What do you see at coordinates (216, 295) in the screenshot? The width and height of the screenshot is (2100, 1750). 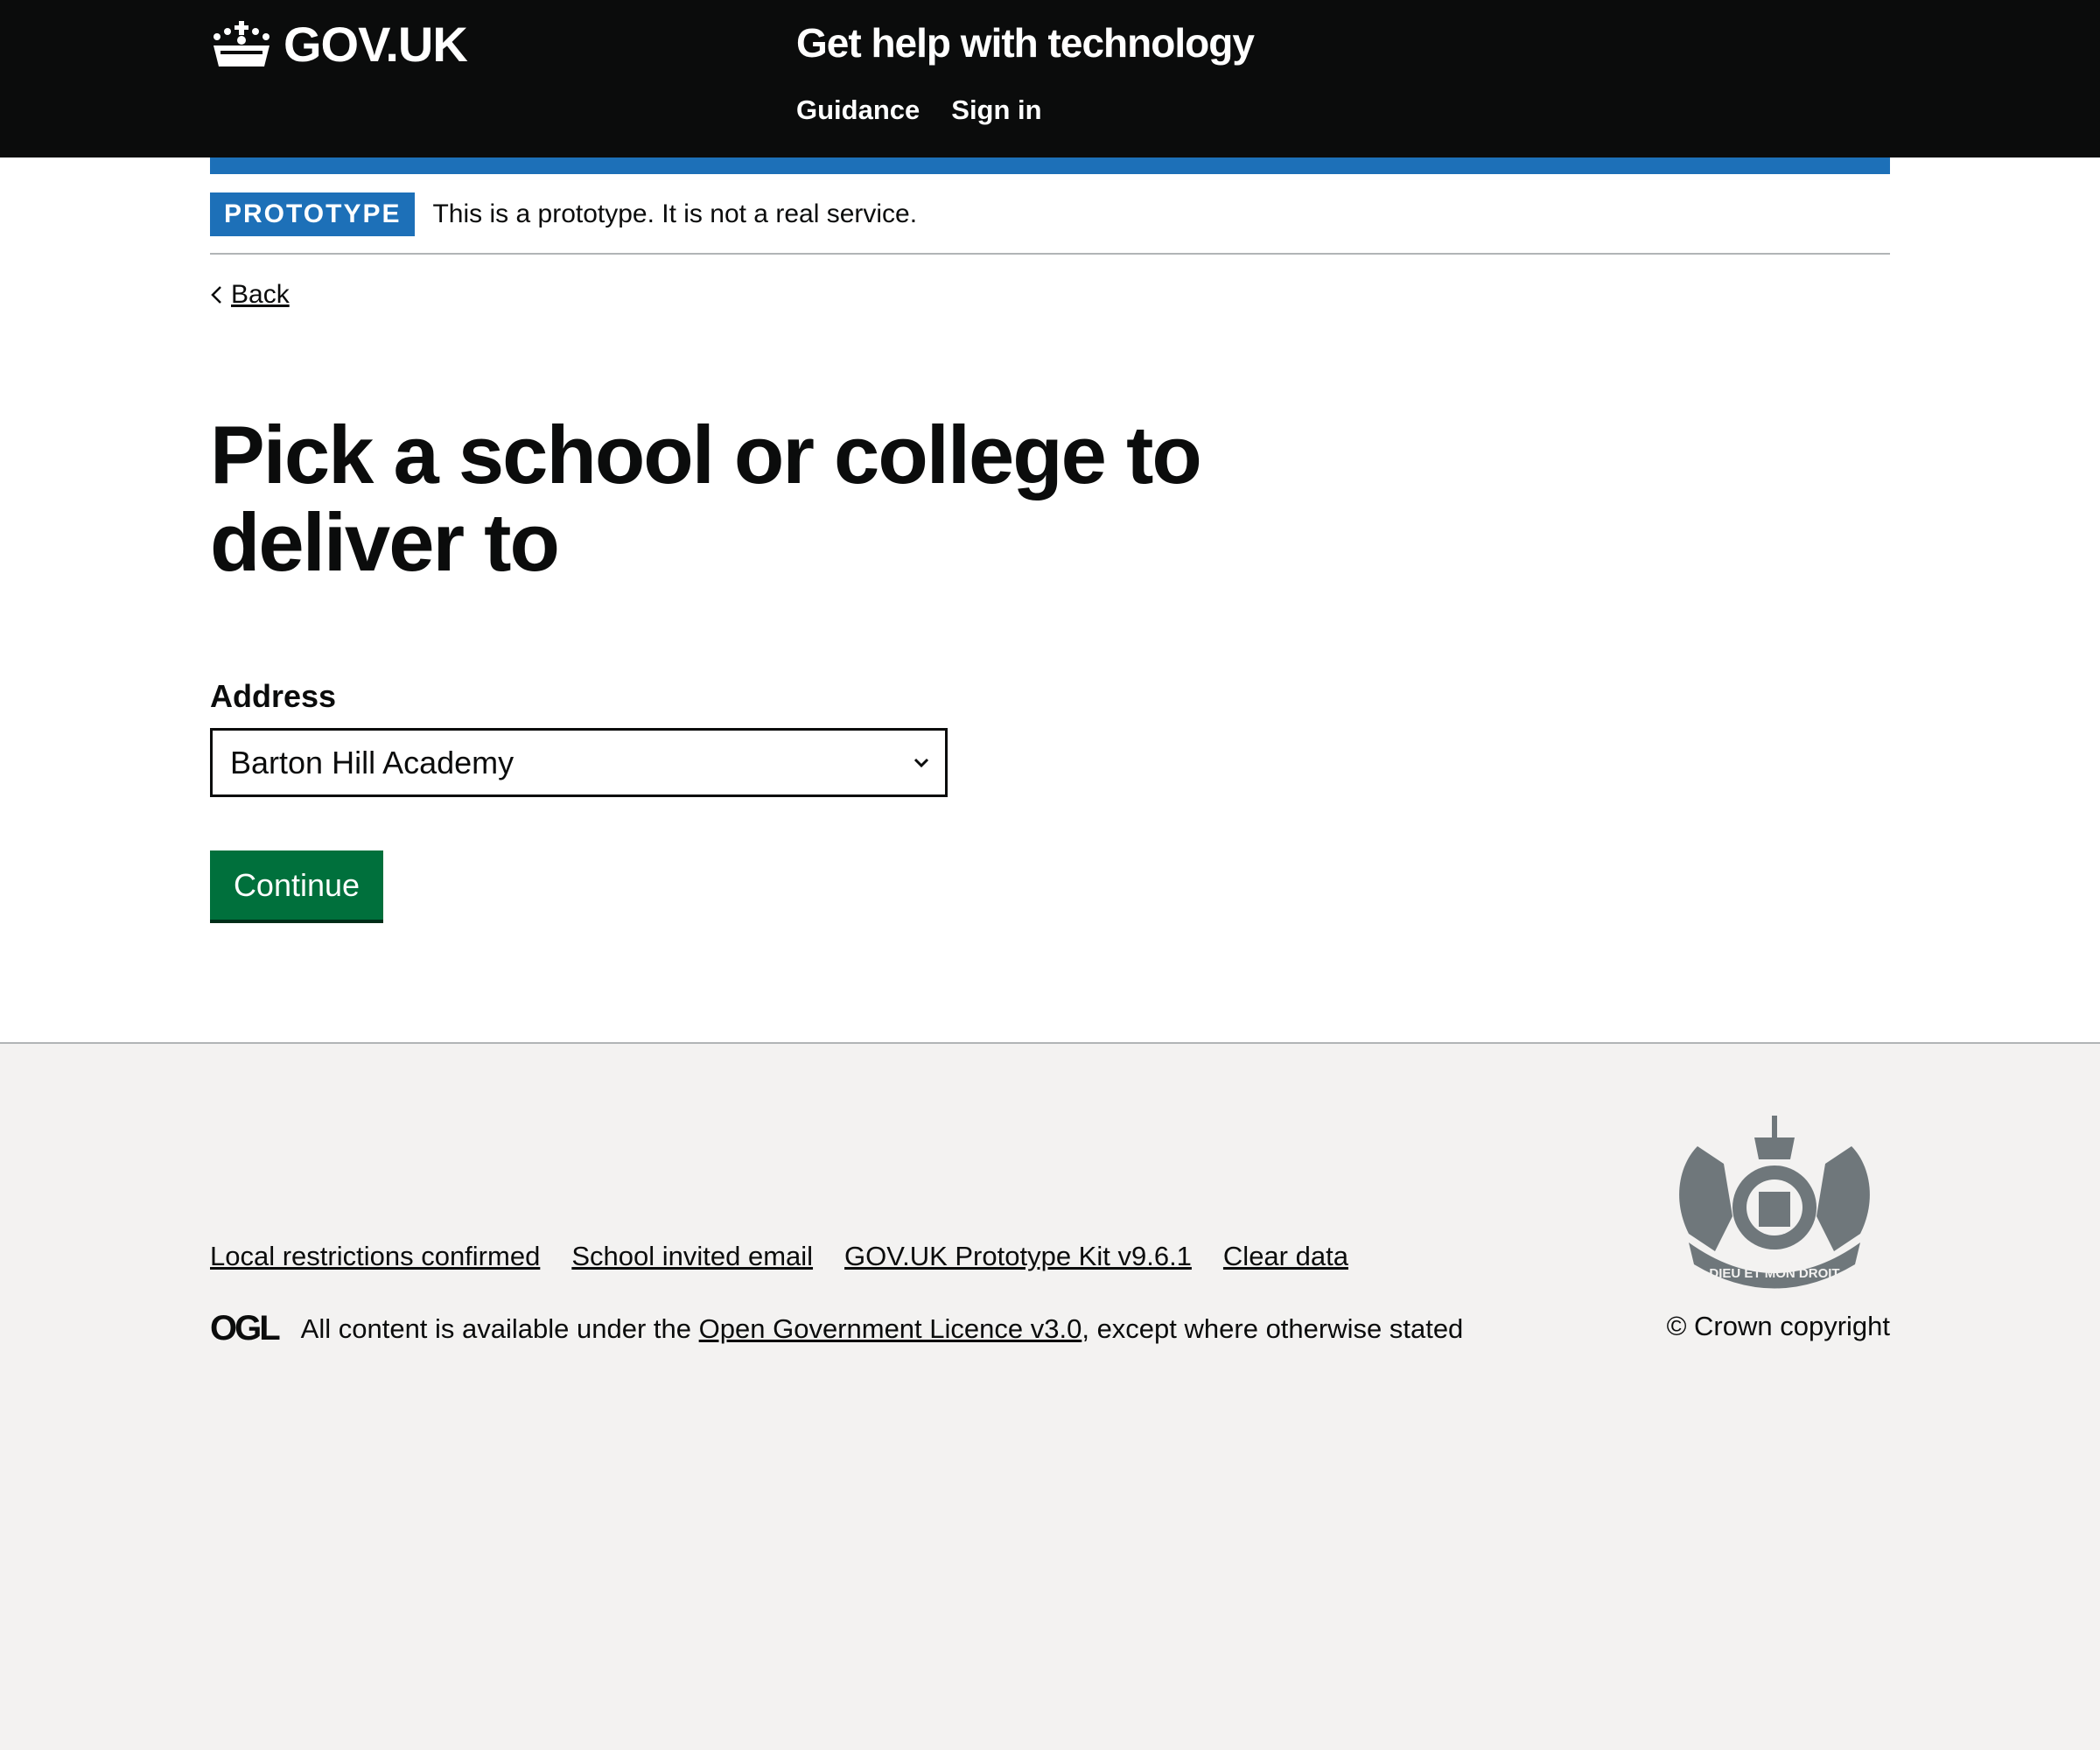 I see `chevron-left-icon` at bounding box center [216, 295].